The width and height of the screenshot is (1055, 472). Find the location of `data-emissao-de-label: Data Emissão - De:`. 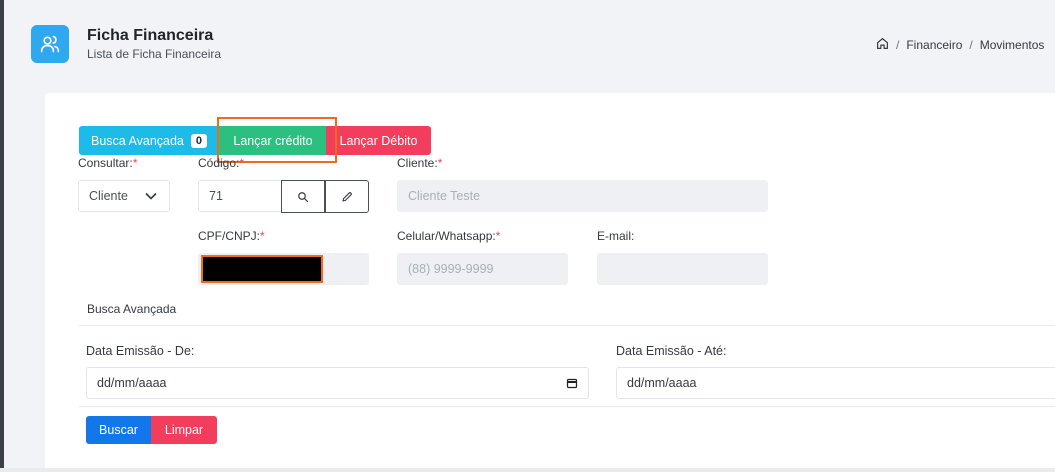

data-emissao-de-label: Data Emissão - De: is located at coordinates (140, 351).